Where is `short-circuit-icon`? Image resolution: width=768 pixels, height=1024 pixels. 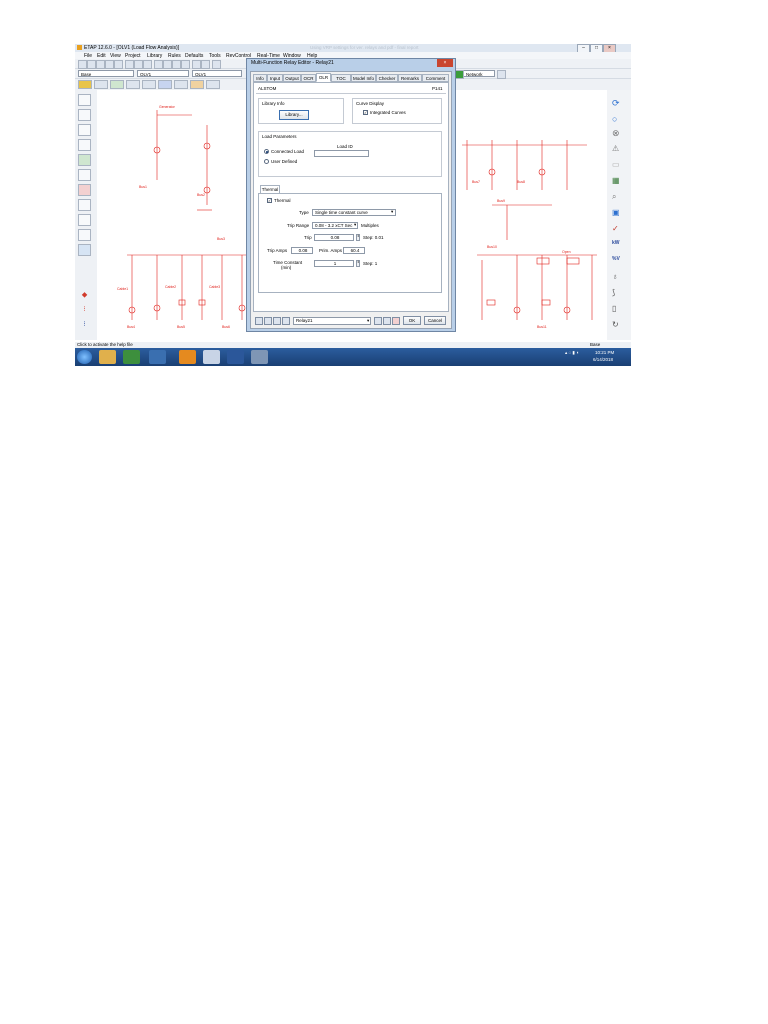 short-circuit-icon is located at coordinates (117, 84).